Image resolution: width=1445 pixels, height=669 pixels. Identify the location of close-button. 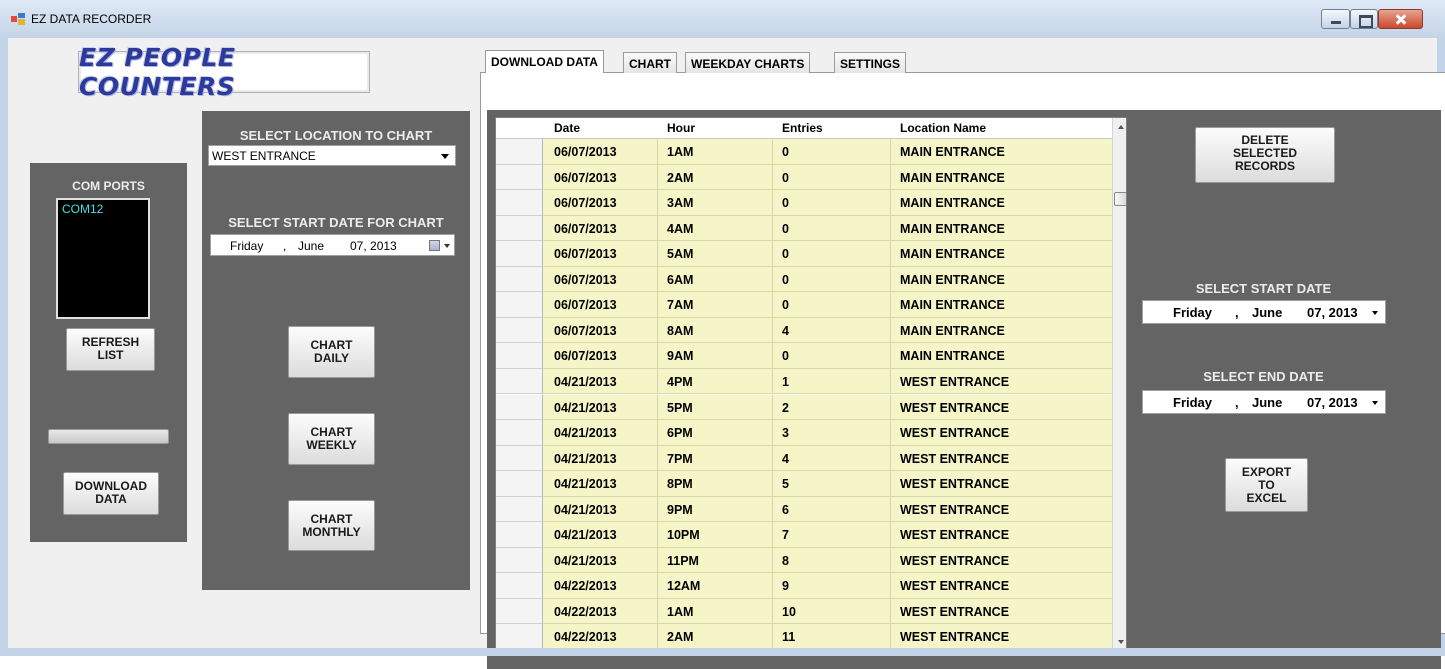
(1400, 19).